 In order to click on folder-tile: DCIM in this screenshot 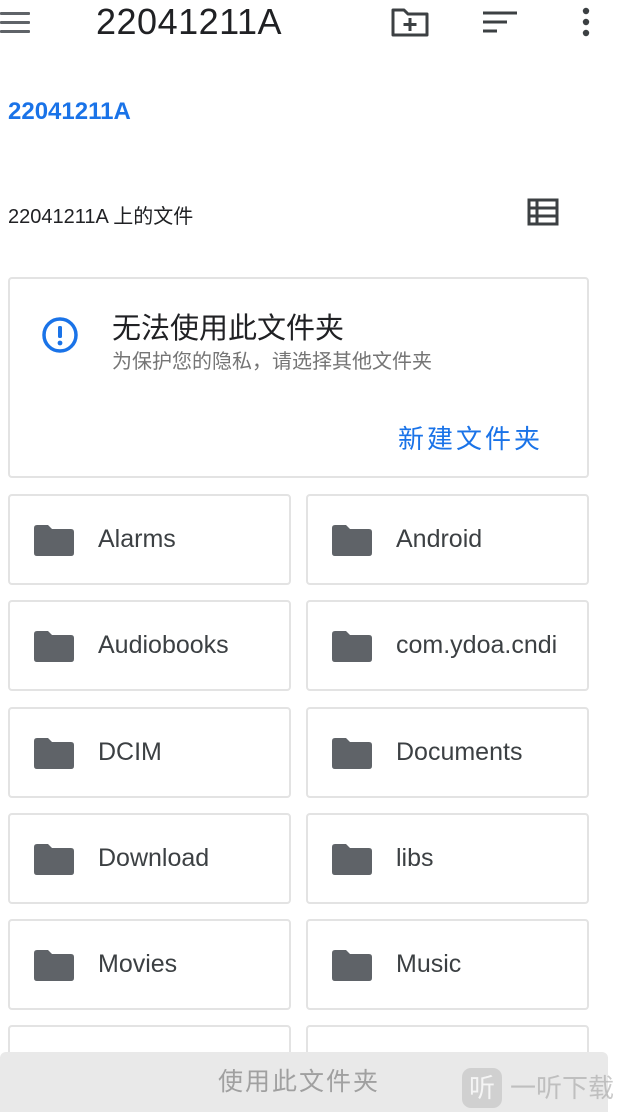, I will do `click(149, 752)`.